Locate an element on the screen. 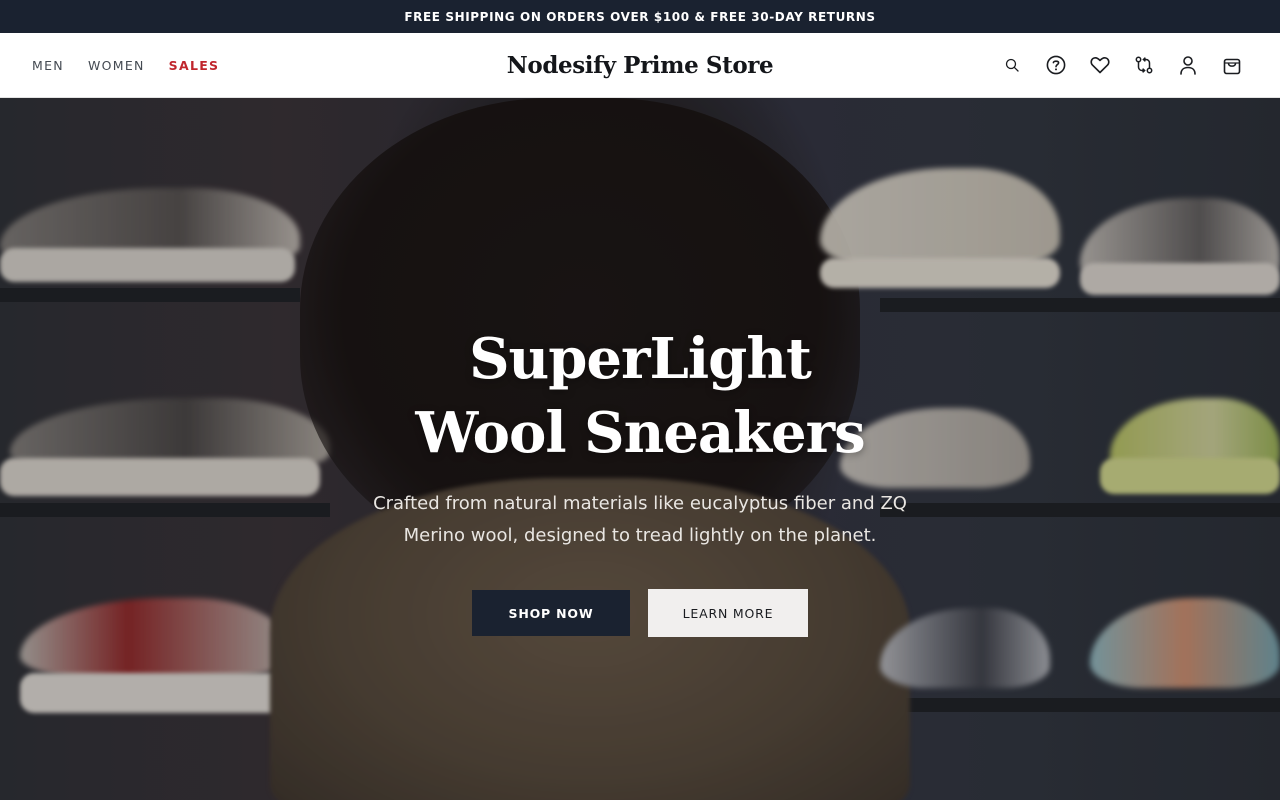  hero-cta-group: SHOP NOW LEARN MORE is located at coordinates (640, 613).